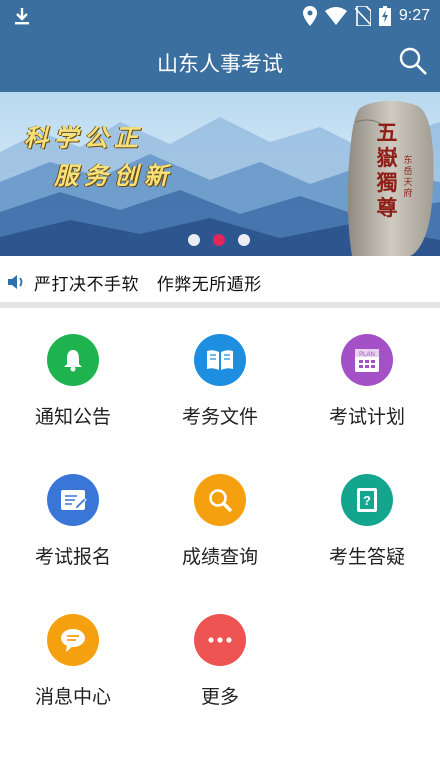 The width and height of the screenshot is (440, 783). Describe the element at coordinates (366, 557) in the screenshot. I see `menu-label: 考生答疑` at that location.